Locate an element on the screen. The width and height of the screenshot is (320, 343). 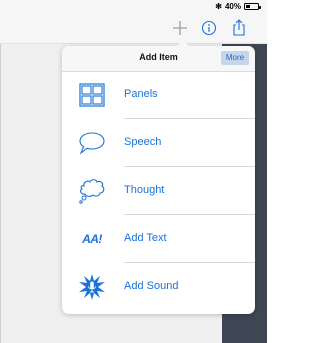
menu-item-panels: Panels is located at coordinates (158, 95).